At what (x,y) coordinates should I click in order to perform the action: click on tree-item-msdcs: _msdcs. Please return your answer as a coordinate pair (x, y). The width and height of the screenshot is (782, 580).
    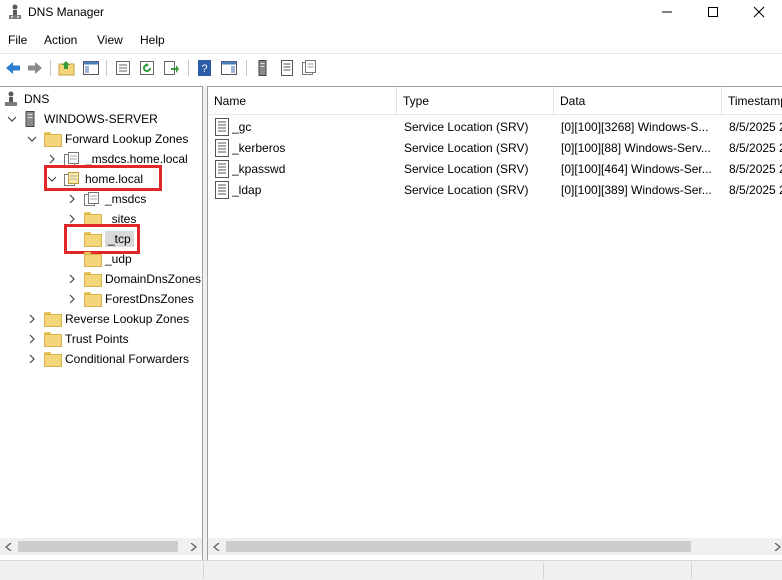
    Looking at the image, I should click on (106, 199).